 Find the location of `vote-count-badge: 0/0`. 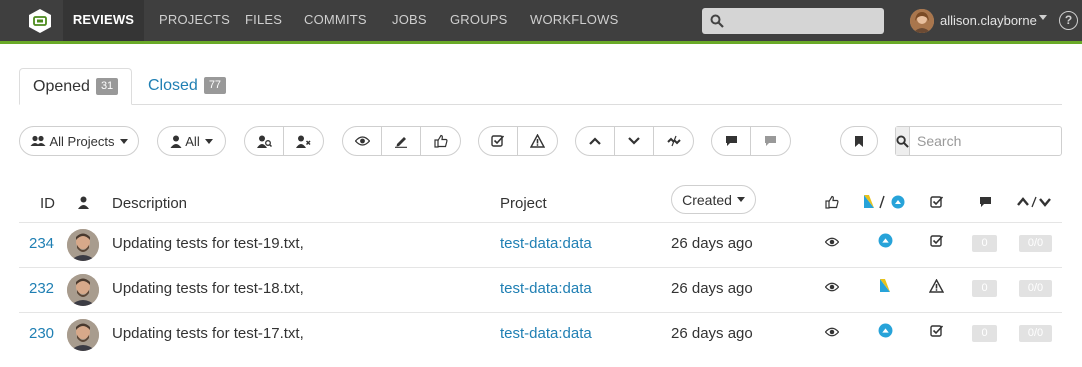

vote-count-badge: 0/0 is located at coordinates (1035, 243).